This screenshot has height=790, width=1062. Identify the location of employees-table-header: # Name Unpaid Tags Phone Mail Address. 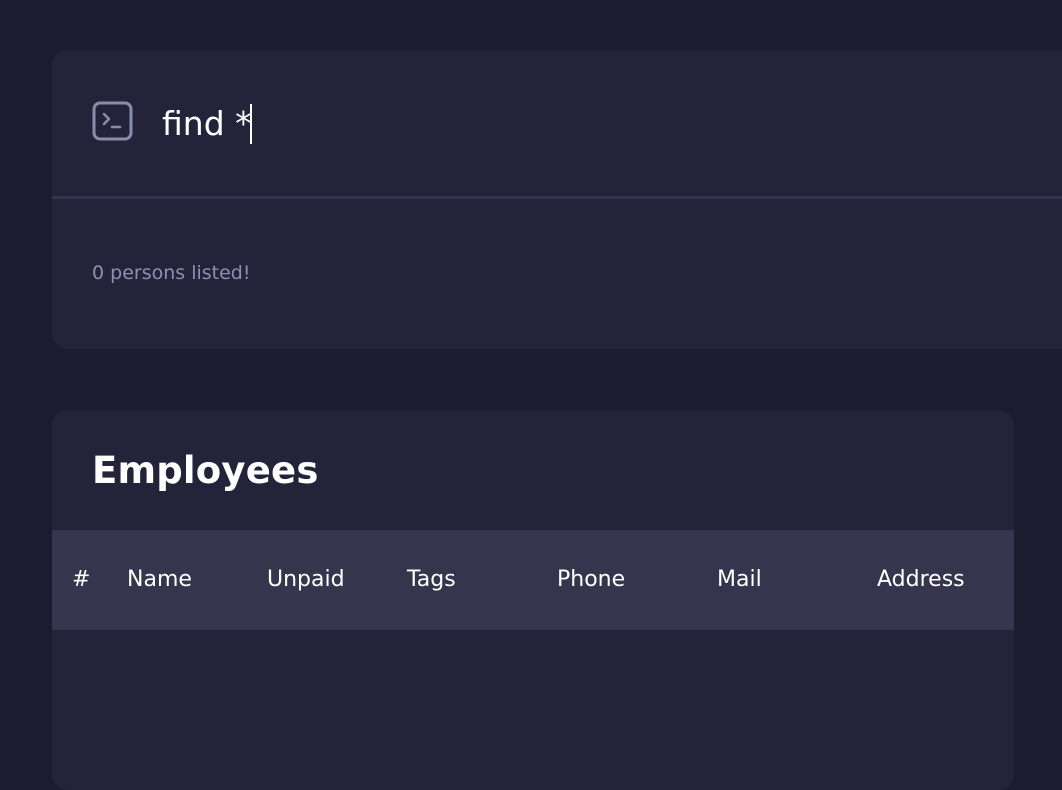
(533, 580).